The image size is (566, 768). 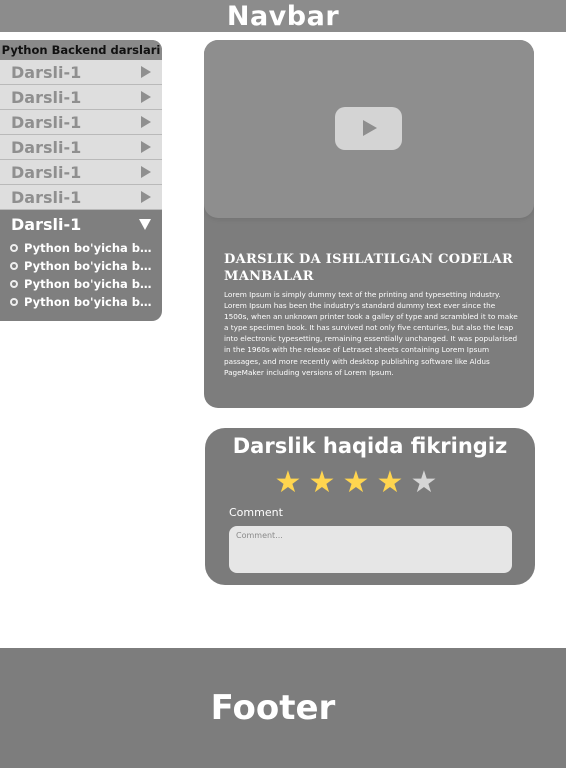 I want to click on triangle-down-icon, so click(x=145, y=224).